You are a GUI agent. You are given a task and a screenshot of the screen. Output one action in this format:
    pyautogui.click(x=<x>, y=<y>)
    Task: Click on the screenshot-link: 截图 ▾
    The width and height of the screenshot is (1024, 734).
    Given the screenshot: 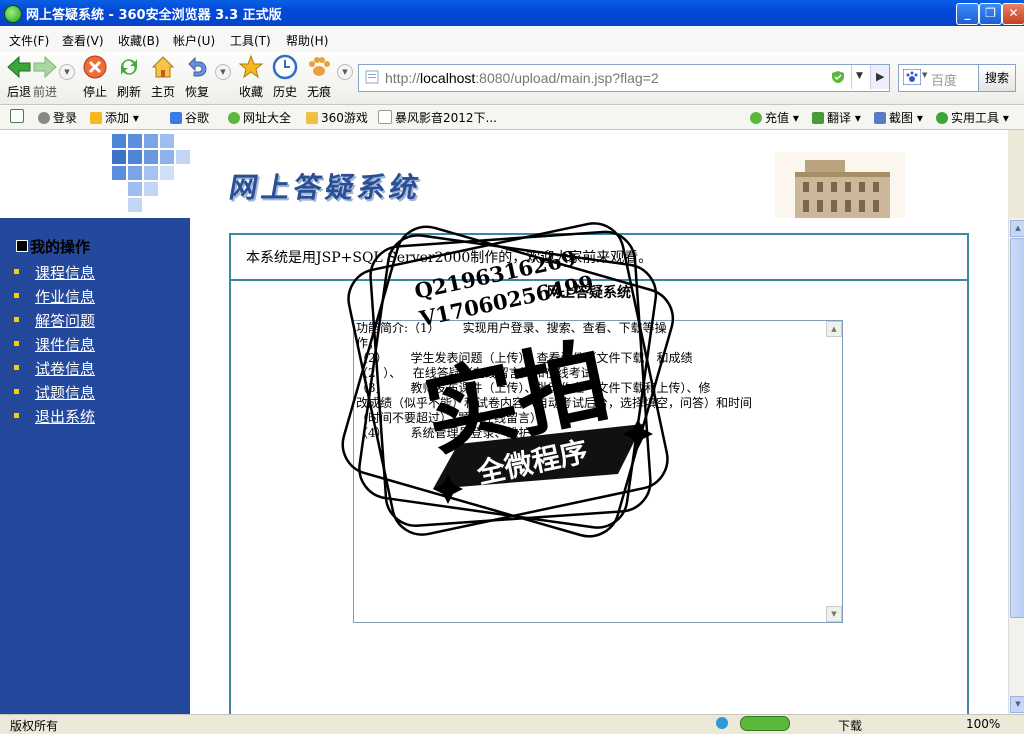 What is the action you would take?
    pyautogui.click(x=898, y=117)
    